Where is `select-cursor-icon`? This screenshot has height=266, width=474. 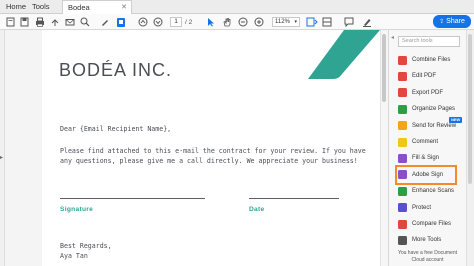 select-cursor-icon is located at coordinates (211, 22).